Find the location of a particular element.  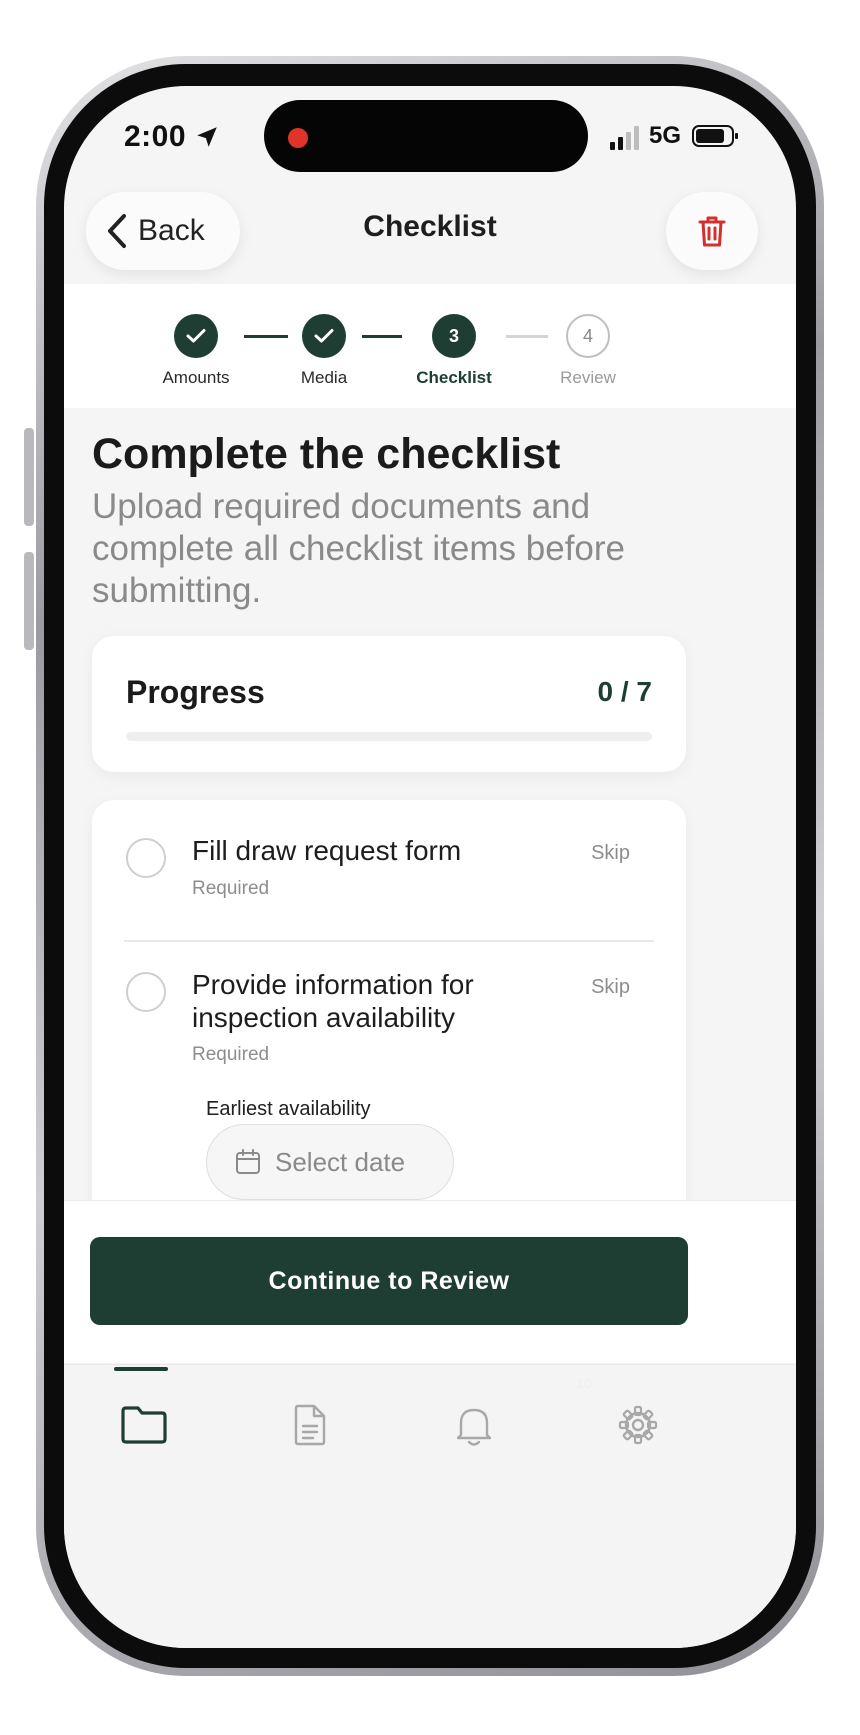

dynamic-island is located at coordinates (426, 136).